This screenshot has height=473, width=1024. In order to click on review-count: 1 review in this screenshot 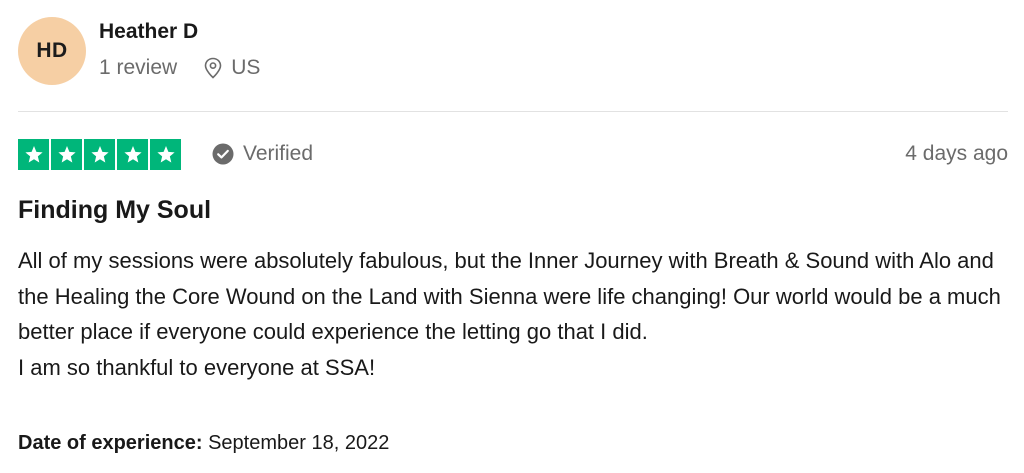, I will do `click(138, 67)`.